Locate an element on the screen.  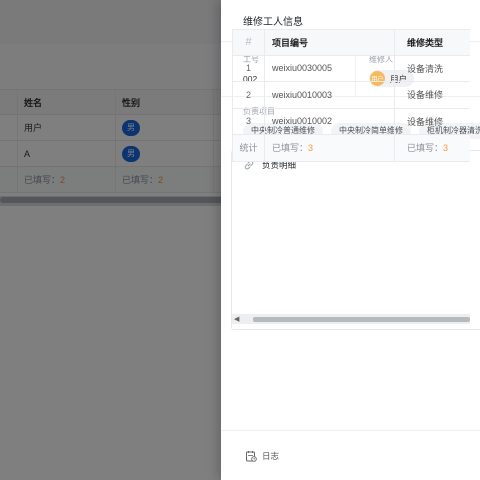
project-code-cell: weixiu0030005 is located at coordinates (330, 68).